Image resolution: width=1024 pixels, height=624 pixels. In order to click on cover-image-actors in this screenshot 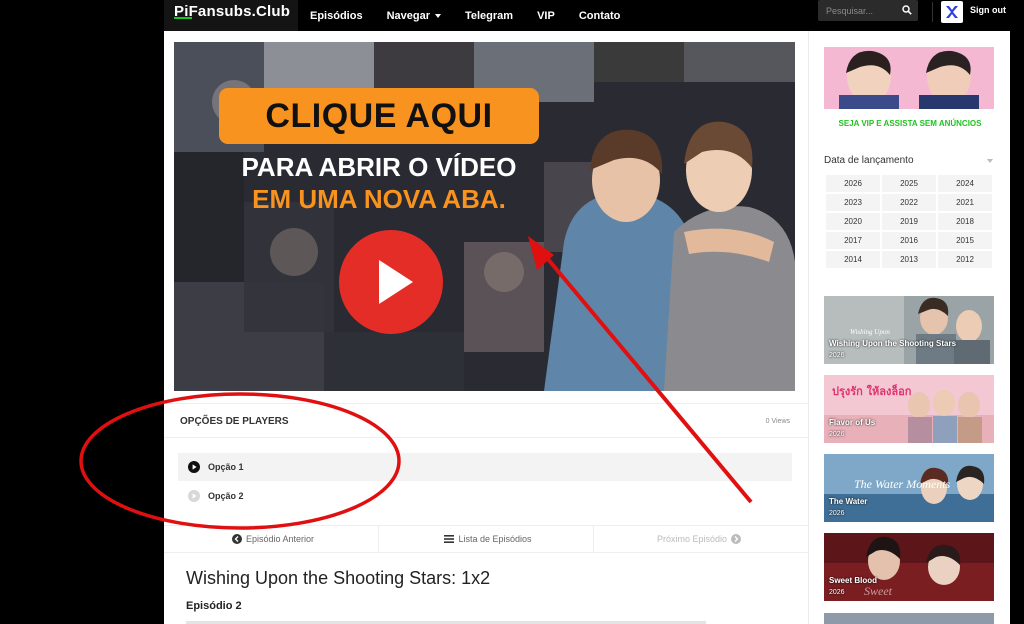, I will do `click(669, 256)`.